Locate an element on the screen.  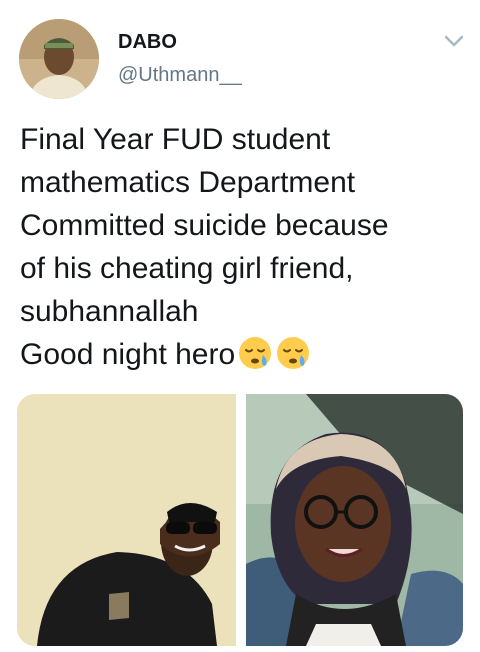
tweet-line: mathematics Department is located at coordinates (188, 182).